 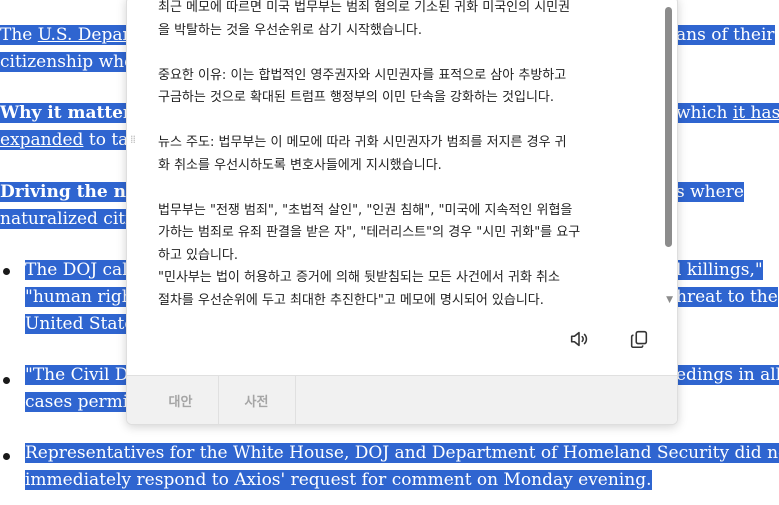 What do you see at coordinates (756, 113) in the screenshot?
I see `it-has-expanded-link: it has` at bounding box center [756, 113].